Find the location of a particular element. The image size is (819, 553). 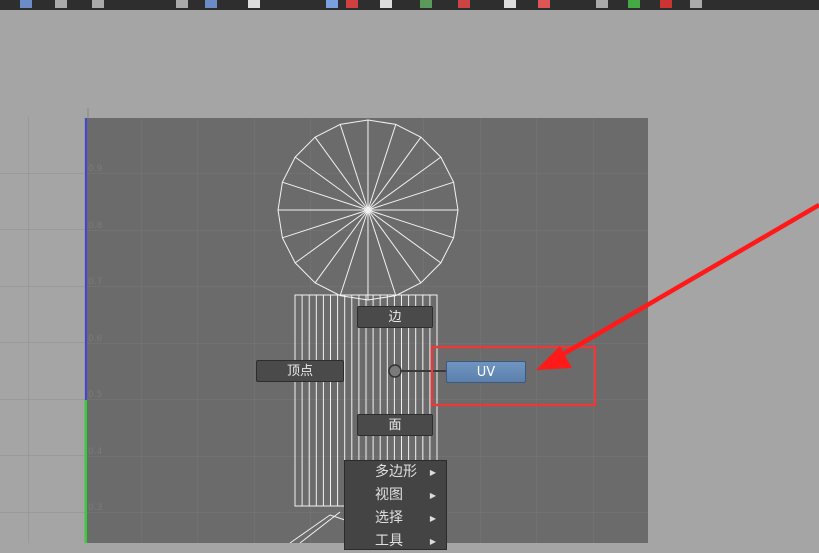

axis-label: 0.9 is located at coordinates (95, 169).